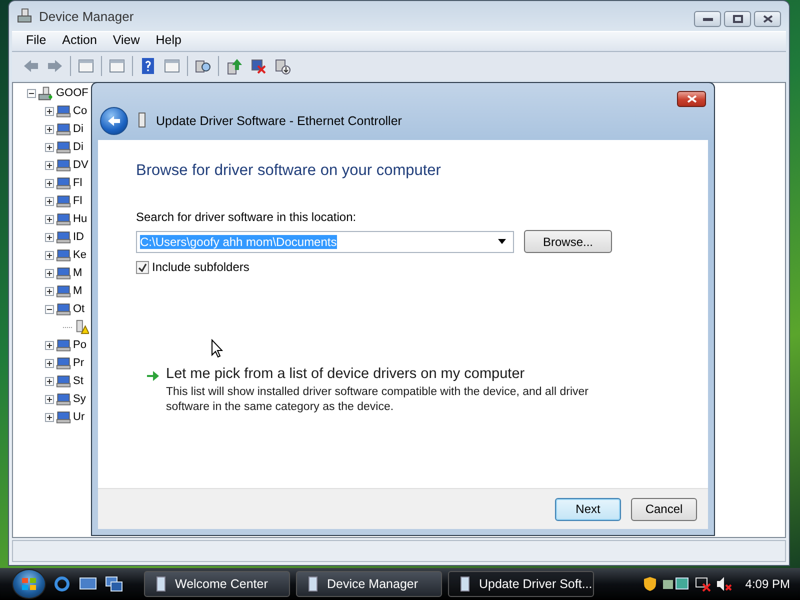 The width and height of the screenshot is (800, 600). Describe the element at coordinates (36, 41) in the screenshot. I see `menu-item: File` at that location.